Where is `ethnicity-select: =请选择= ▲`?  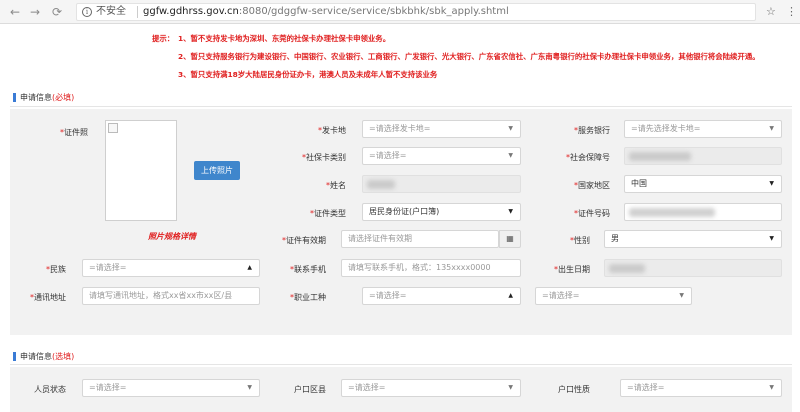 ethnicity-select: =请选择= ▲ is located at coordinates (171, 268).